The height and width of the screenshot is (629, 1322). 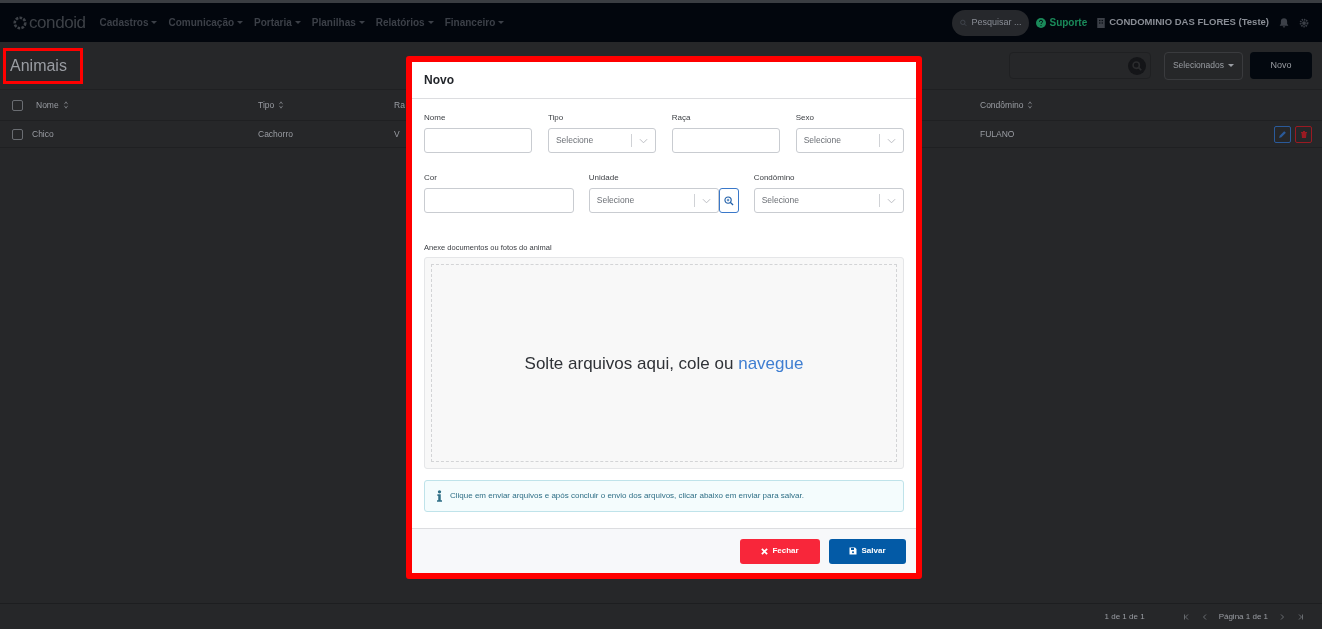 I want to click on info-text: Clique em enviar arquivos e após concluir o envio dos arquivos, clicar abaixo em enviar para salvar., so click(x=627, y=496).